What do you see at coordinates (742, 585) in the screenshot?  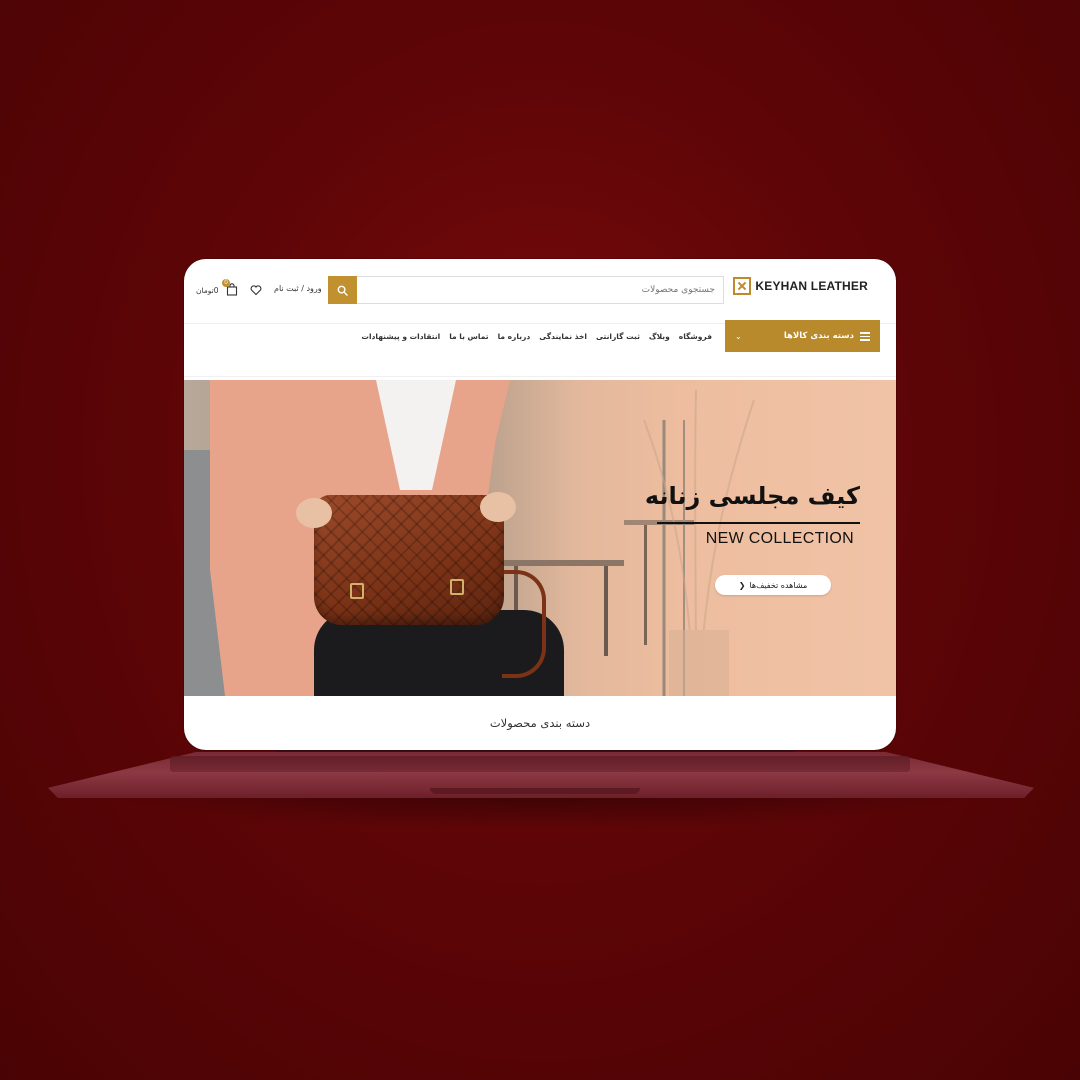 I see `chevron-left-icon: ❮` at bounding box center [742, 585].